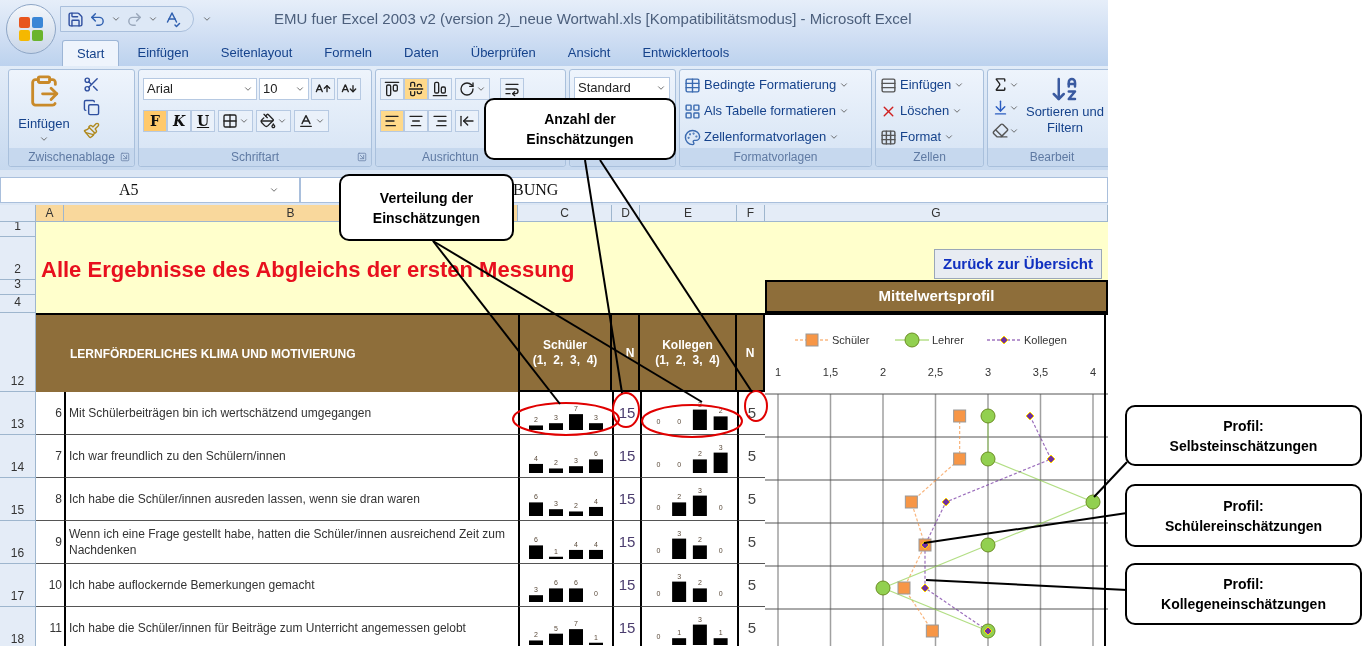 The width and height of the screenshot is (1367, 646). I want to click on grow-font-button, so click(323, 89).